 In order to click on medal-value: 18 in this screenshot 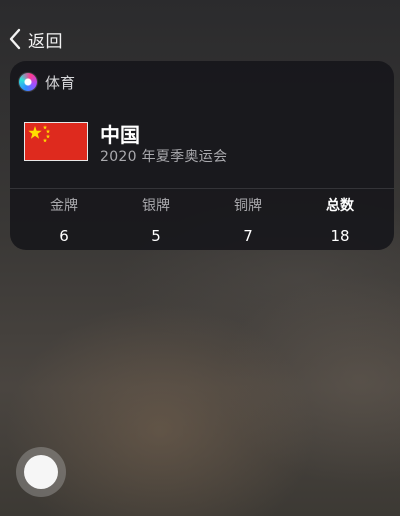, I will do `click(340, 236)`.